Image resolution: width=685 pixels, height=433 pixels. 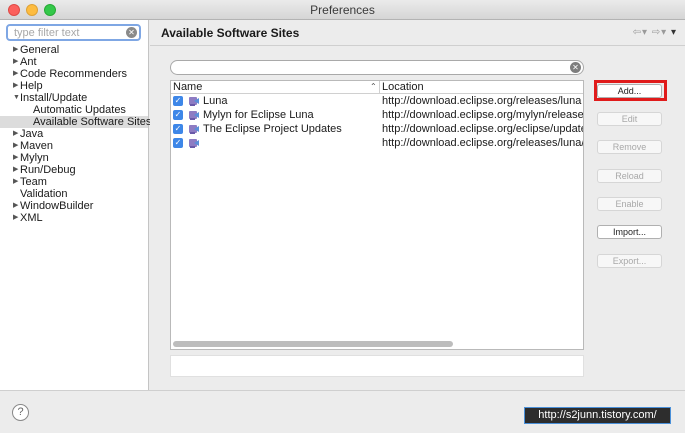 I want to click on sidebar-item-available-software-sites: Available Software Sites, so click(x=76, y=122).